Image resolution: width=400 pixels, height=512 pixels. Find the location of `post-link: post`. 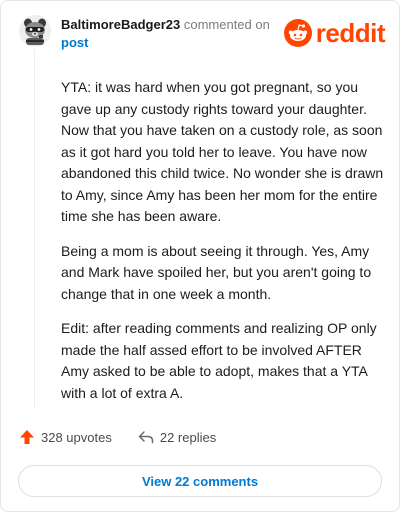

post-link: post is located at coordinates (171, 43).